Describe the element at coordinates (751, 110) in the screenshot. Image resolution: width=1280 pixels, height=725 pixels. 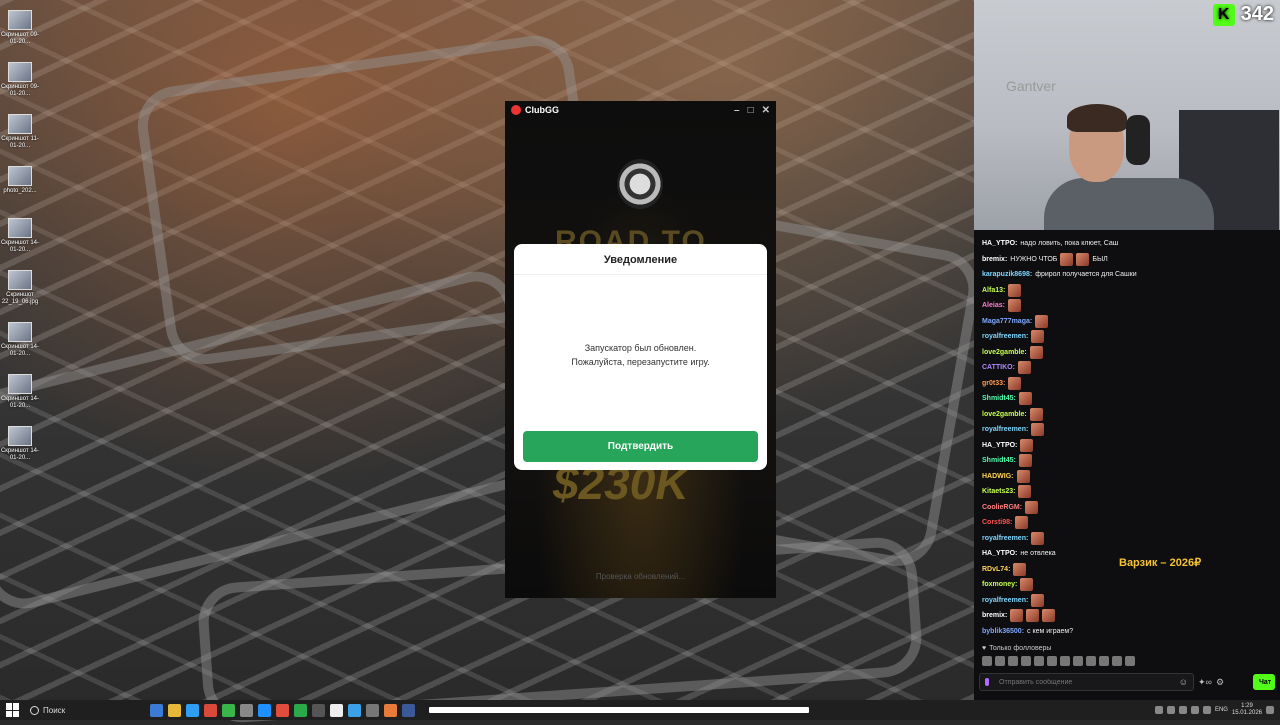
I see `maximize-icon: □` at that location.